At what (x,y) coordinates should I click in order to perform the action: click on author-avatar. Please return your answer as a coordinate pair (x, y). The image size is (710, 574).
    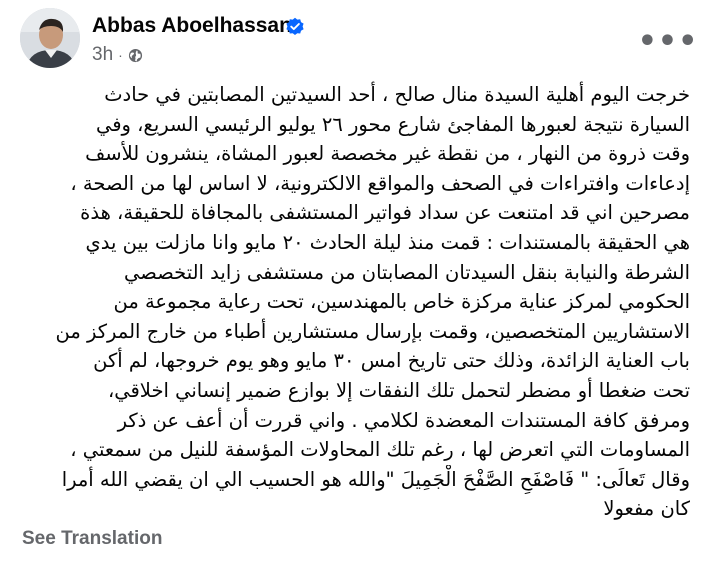
    Looking at the image, I should click on (50, 38).